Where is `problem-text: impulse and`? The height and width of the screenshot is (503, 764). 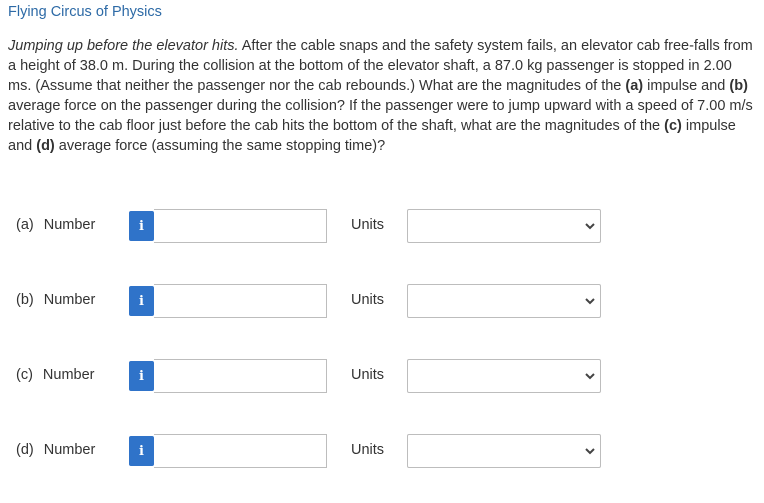 problem-text: impulse and is located at coordinates (686, 86).